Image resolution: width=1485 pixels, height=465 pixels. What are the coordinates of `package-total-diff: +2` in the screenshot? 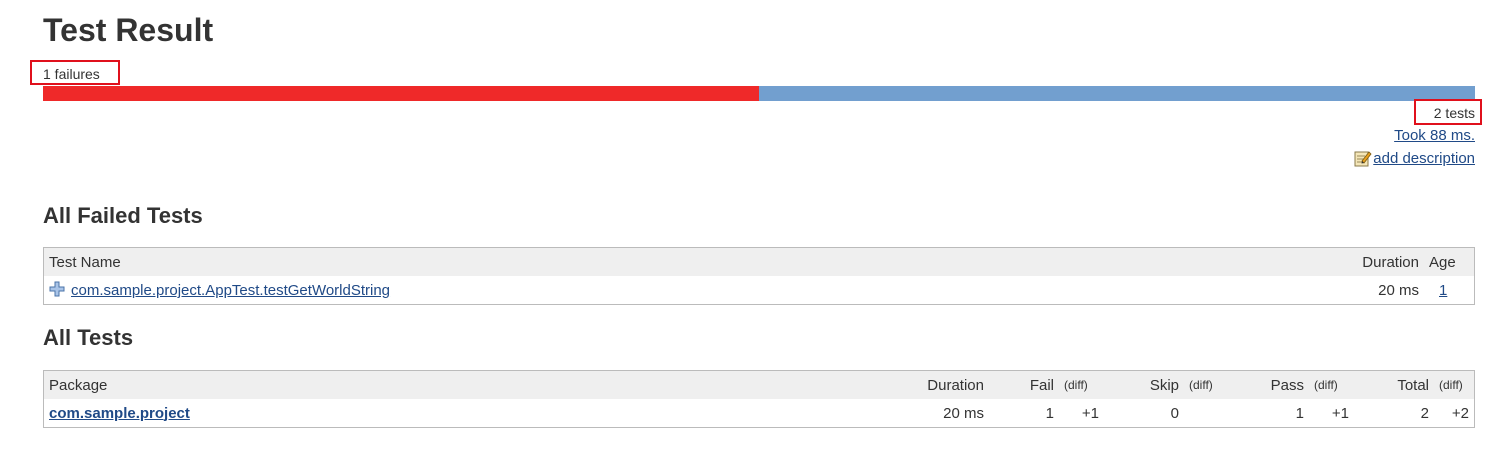 It's located at (1460, 413).